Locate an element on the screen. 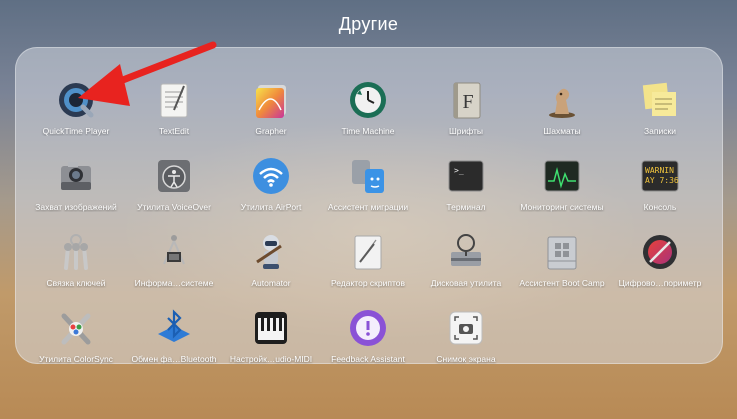 Image resolution: width=737 pixels, height=419 pixels. activity-monitor-icon is located at coordinates (562, 176).